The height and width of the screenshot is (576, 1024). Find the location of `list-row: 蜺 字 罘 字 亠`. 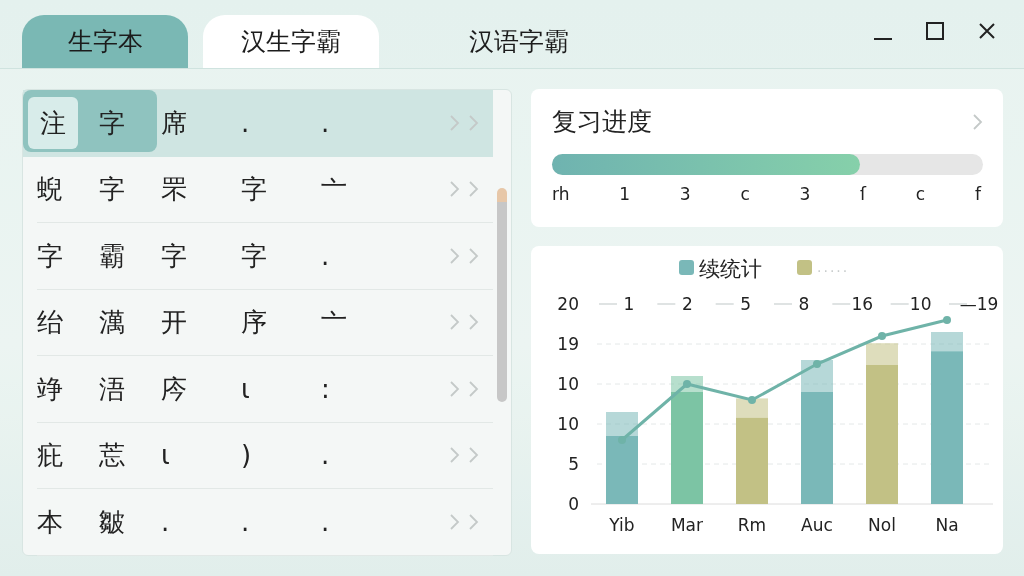

list-row: 蜺 字 罘 字 亠 is located at coordinates (265, 189).